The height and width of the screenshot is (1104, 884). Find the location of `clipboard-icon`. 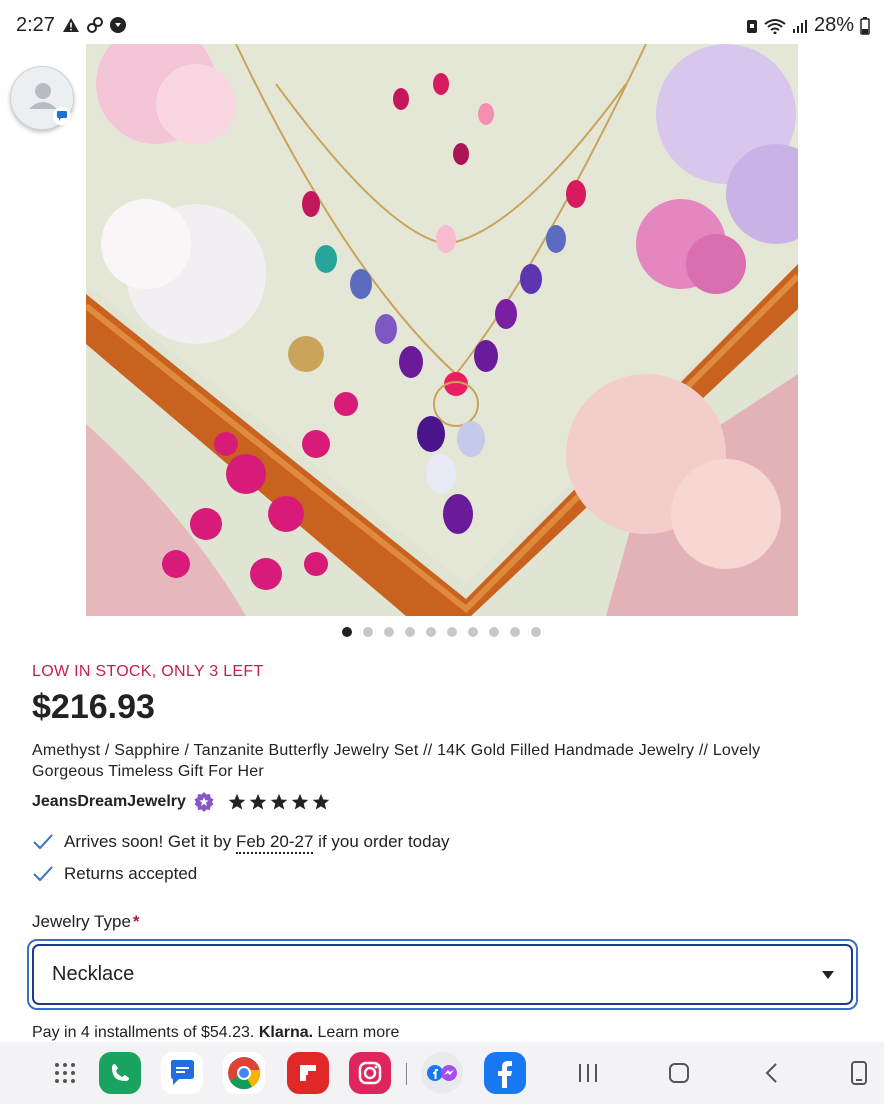

clipboard-icon is located at coordinates (751, 26).